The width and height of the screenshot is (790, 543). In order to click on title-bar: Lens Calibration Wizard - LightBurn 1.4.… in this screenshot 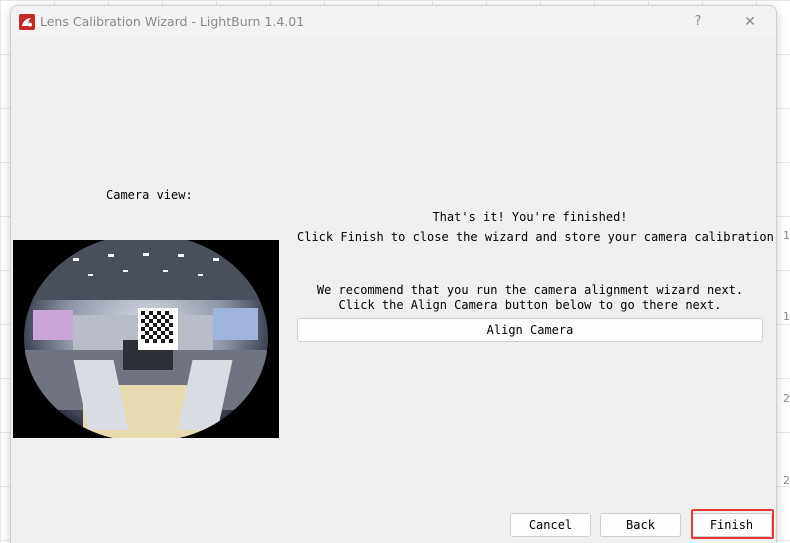, I will do `click(393, 22)`.